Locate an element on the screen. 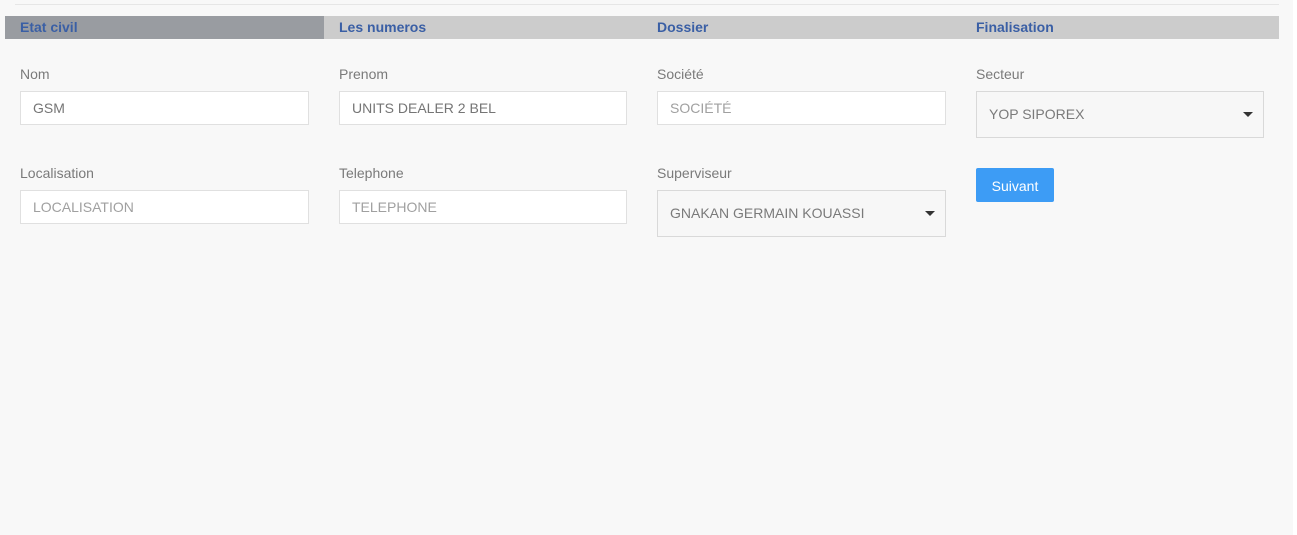 This screenshot has height=535, width=1297. localisation-label: Localisation is located at coordinates (57, 173).